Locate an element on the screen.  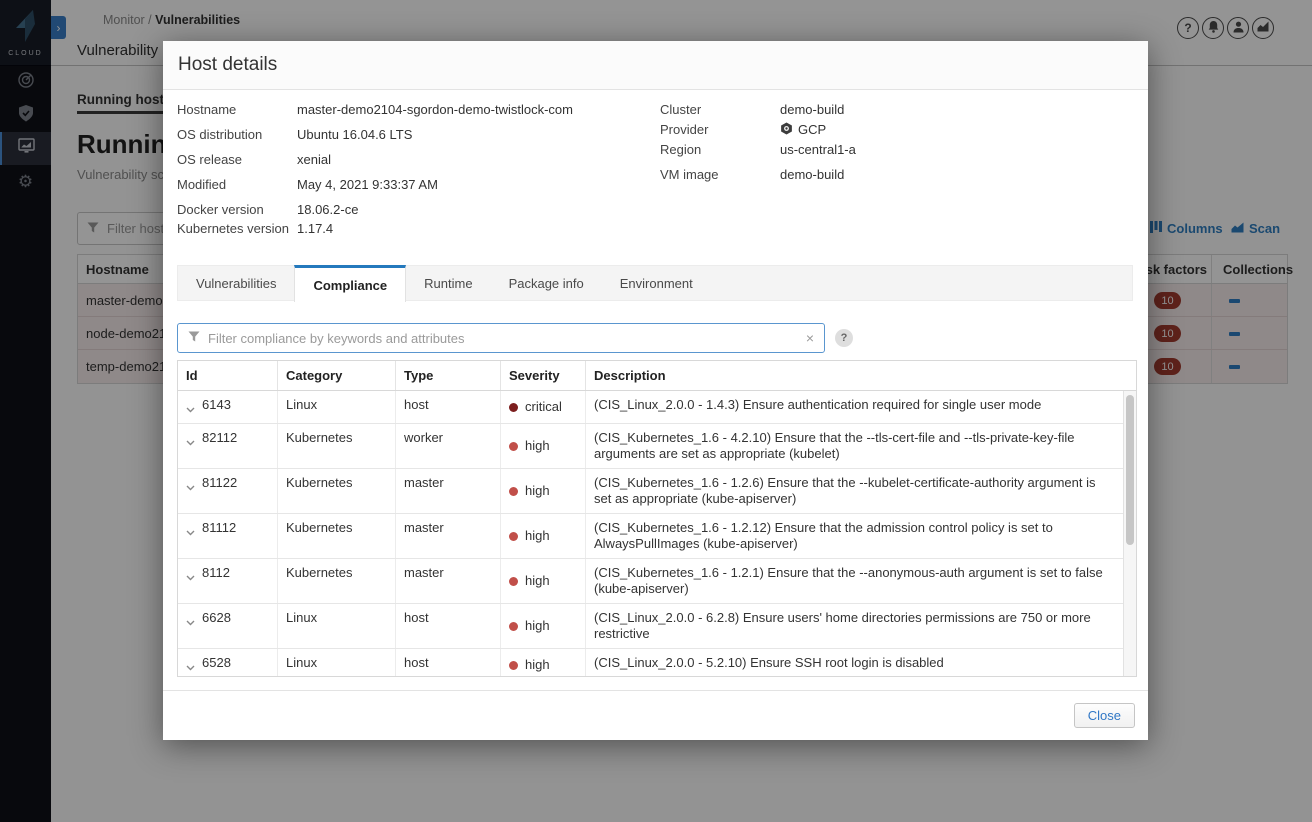
detail-value: GCP is located at coordinates (812, 129).